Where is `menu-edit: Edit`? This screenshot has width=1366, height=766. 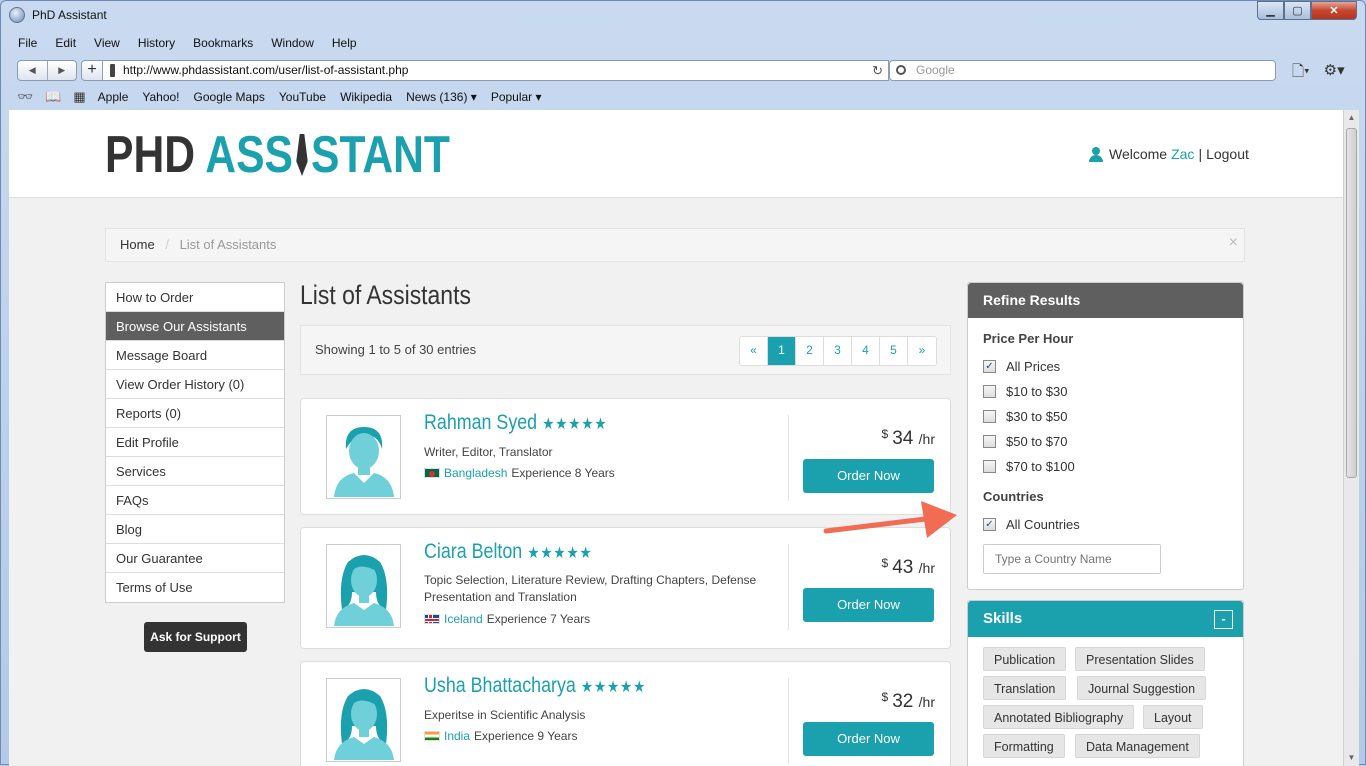
menu-edit: Edit is located at coordinates (65, 43).